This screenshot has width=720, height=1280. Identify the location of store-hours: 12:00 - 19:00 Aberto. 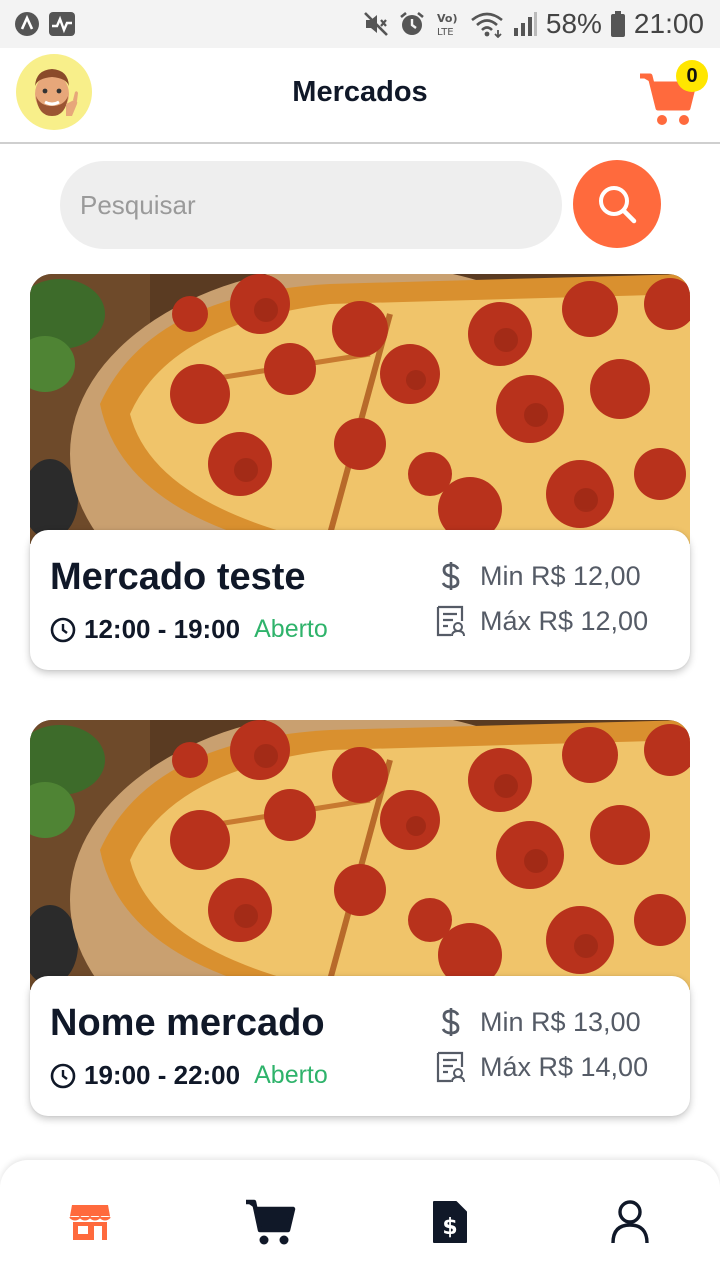
(189, 629).